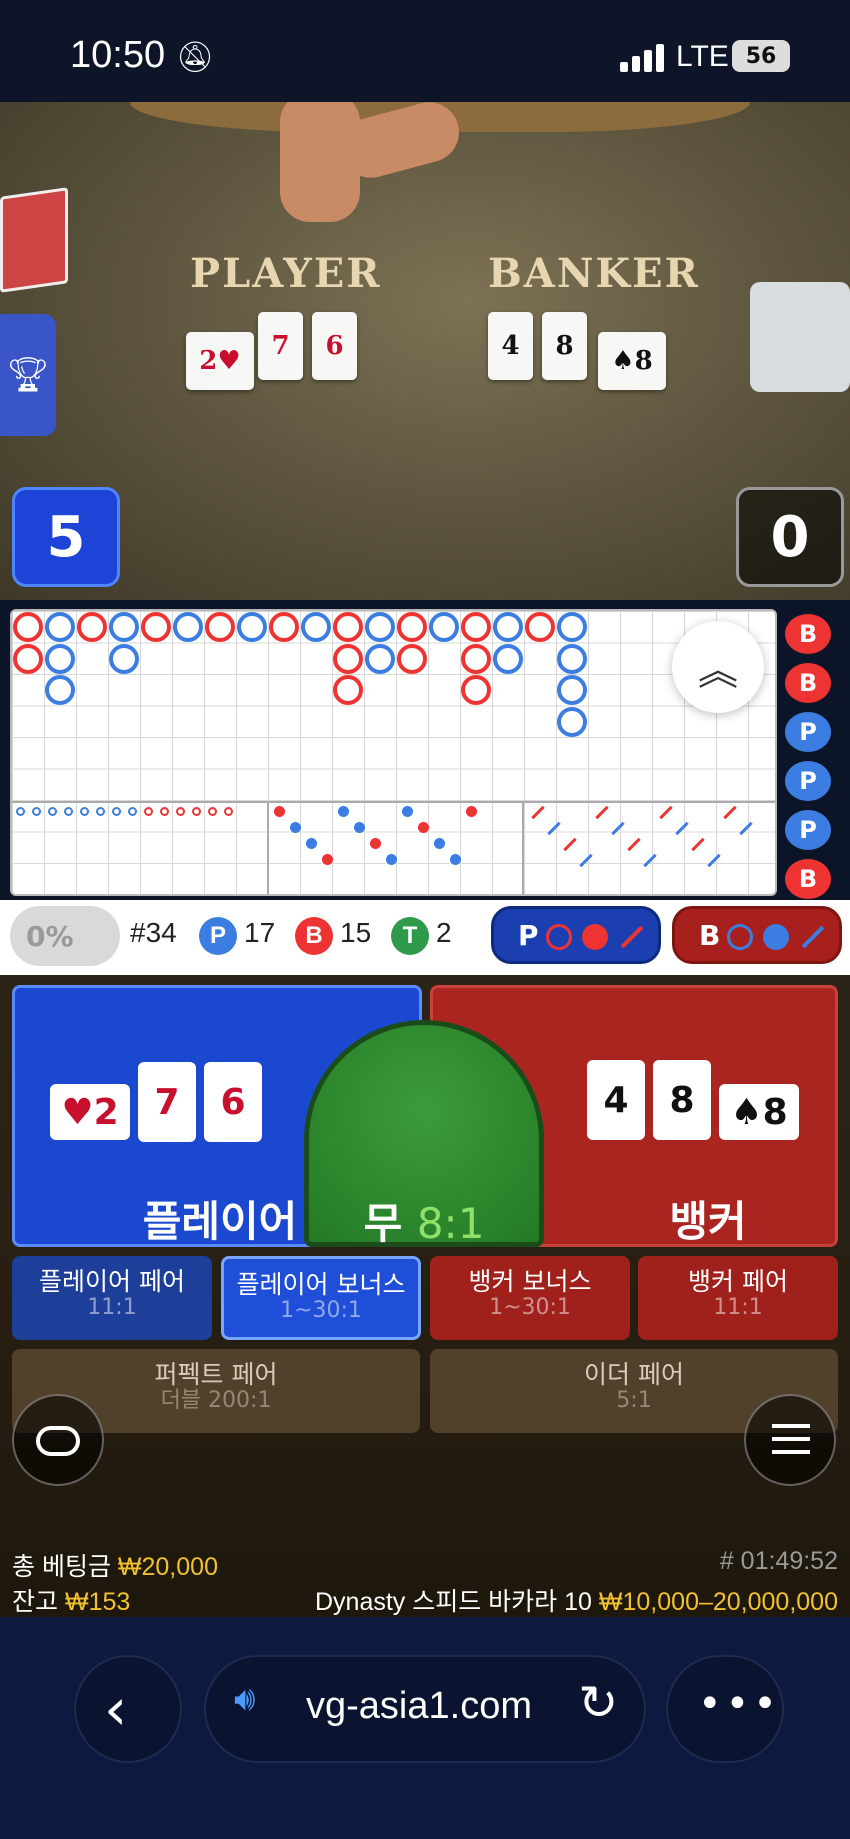 This screenshot has height=1839, width=850. I want to click on expand-road-button: ︽, so click(718, 667).